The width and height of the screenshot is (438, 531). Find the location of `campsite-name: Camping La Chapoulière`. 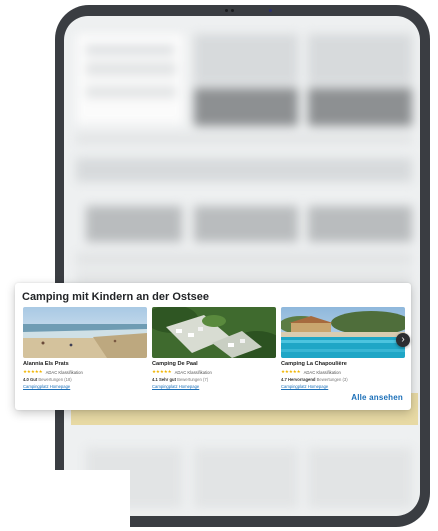

campsite-name: Camping La Chapoulière is located at coordinates (343, 364).